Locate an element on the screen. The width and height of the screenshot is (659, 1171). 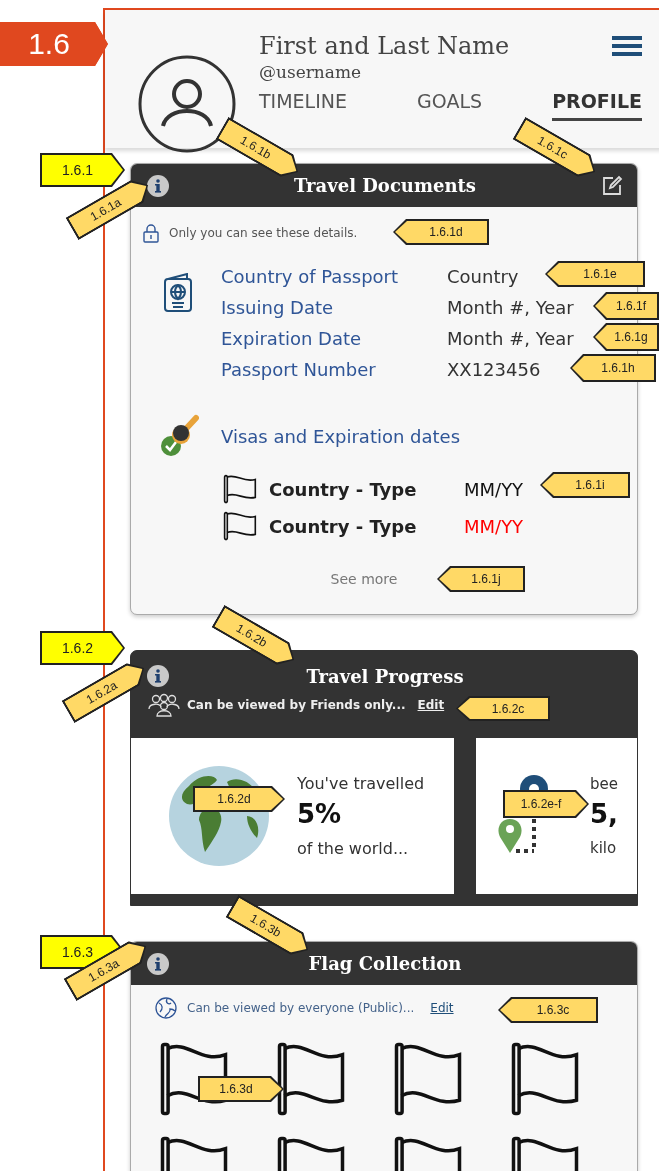
field-value: XX123456 is located at coordinates (494, 370).